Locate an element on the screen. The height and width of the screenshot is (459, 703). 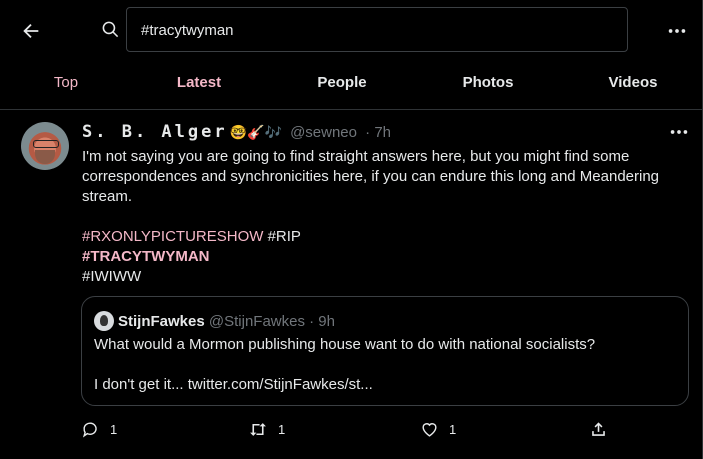
avatar-beard is located at coordinates (45, 157).